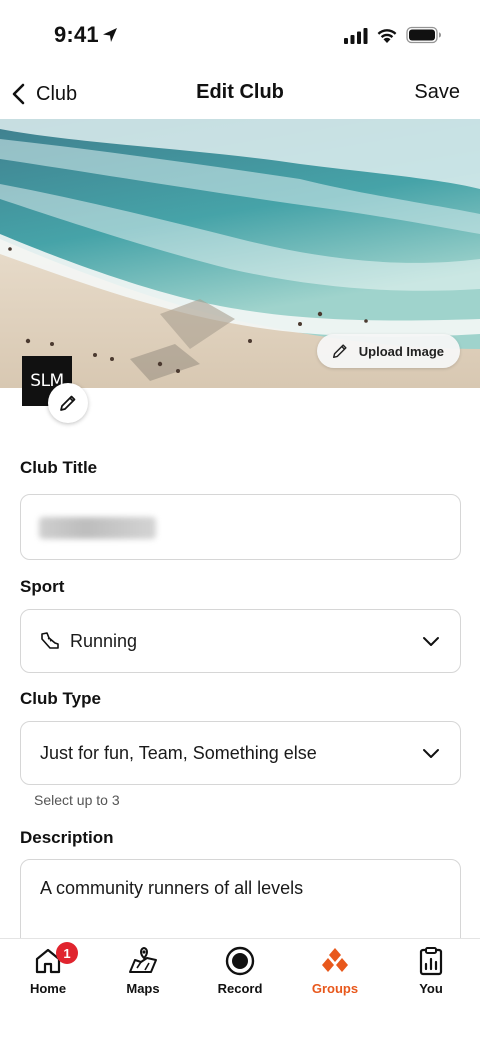 Image resolution: width=480 pixels, height=1040 pixels. I want to click on status-bar: 9:41, so click(240, 35).